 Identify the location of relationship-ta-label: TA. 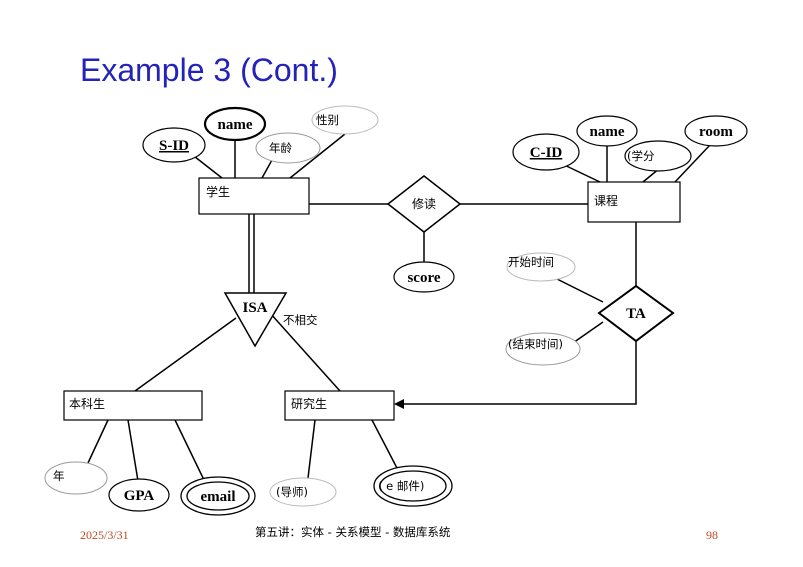
(636, 314).